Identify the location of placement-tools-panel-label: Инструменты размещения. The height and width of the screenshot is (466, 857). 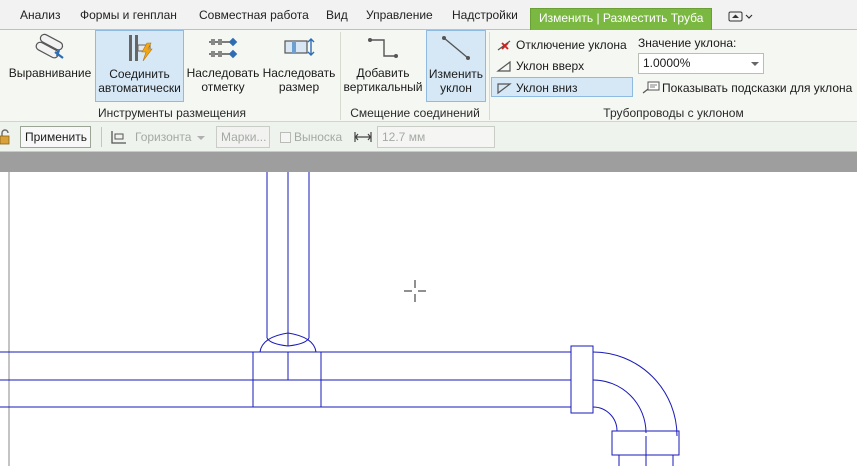
(172, 113).